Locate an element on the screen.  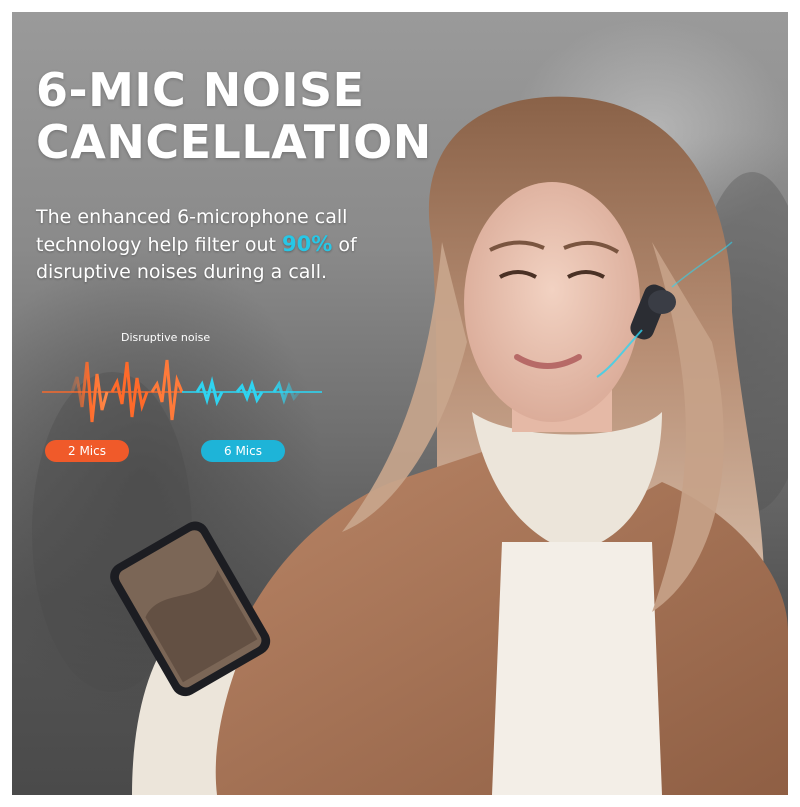
two-mics-badge: 2 Mics is located at coordinates (87, 451).